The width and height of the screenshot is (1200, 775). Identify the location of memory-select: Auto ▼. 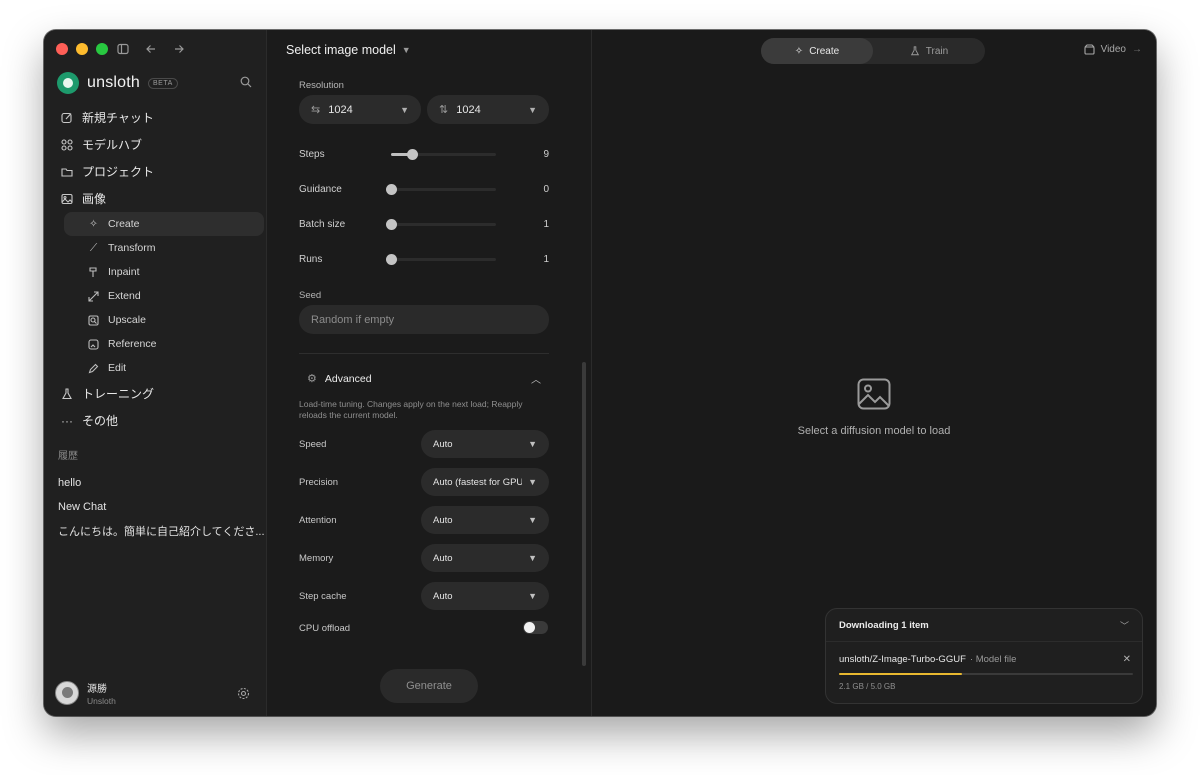
(485, 558).